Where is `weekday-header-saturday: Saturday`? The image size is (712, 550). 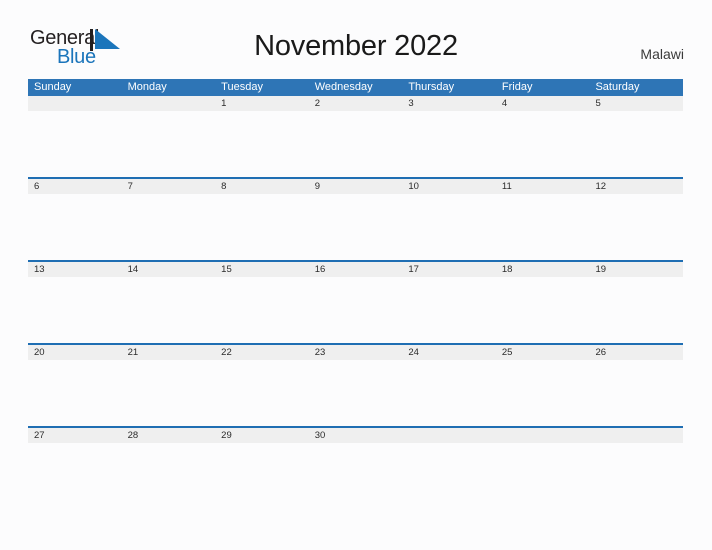 weekday-header-saturday: Saturday is located at coordinates (617, 87).